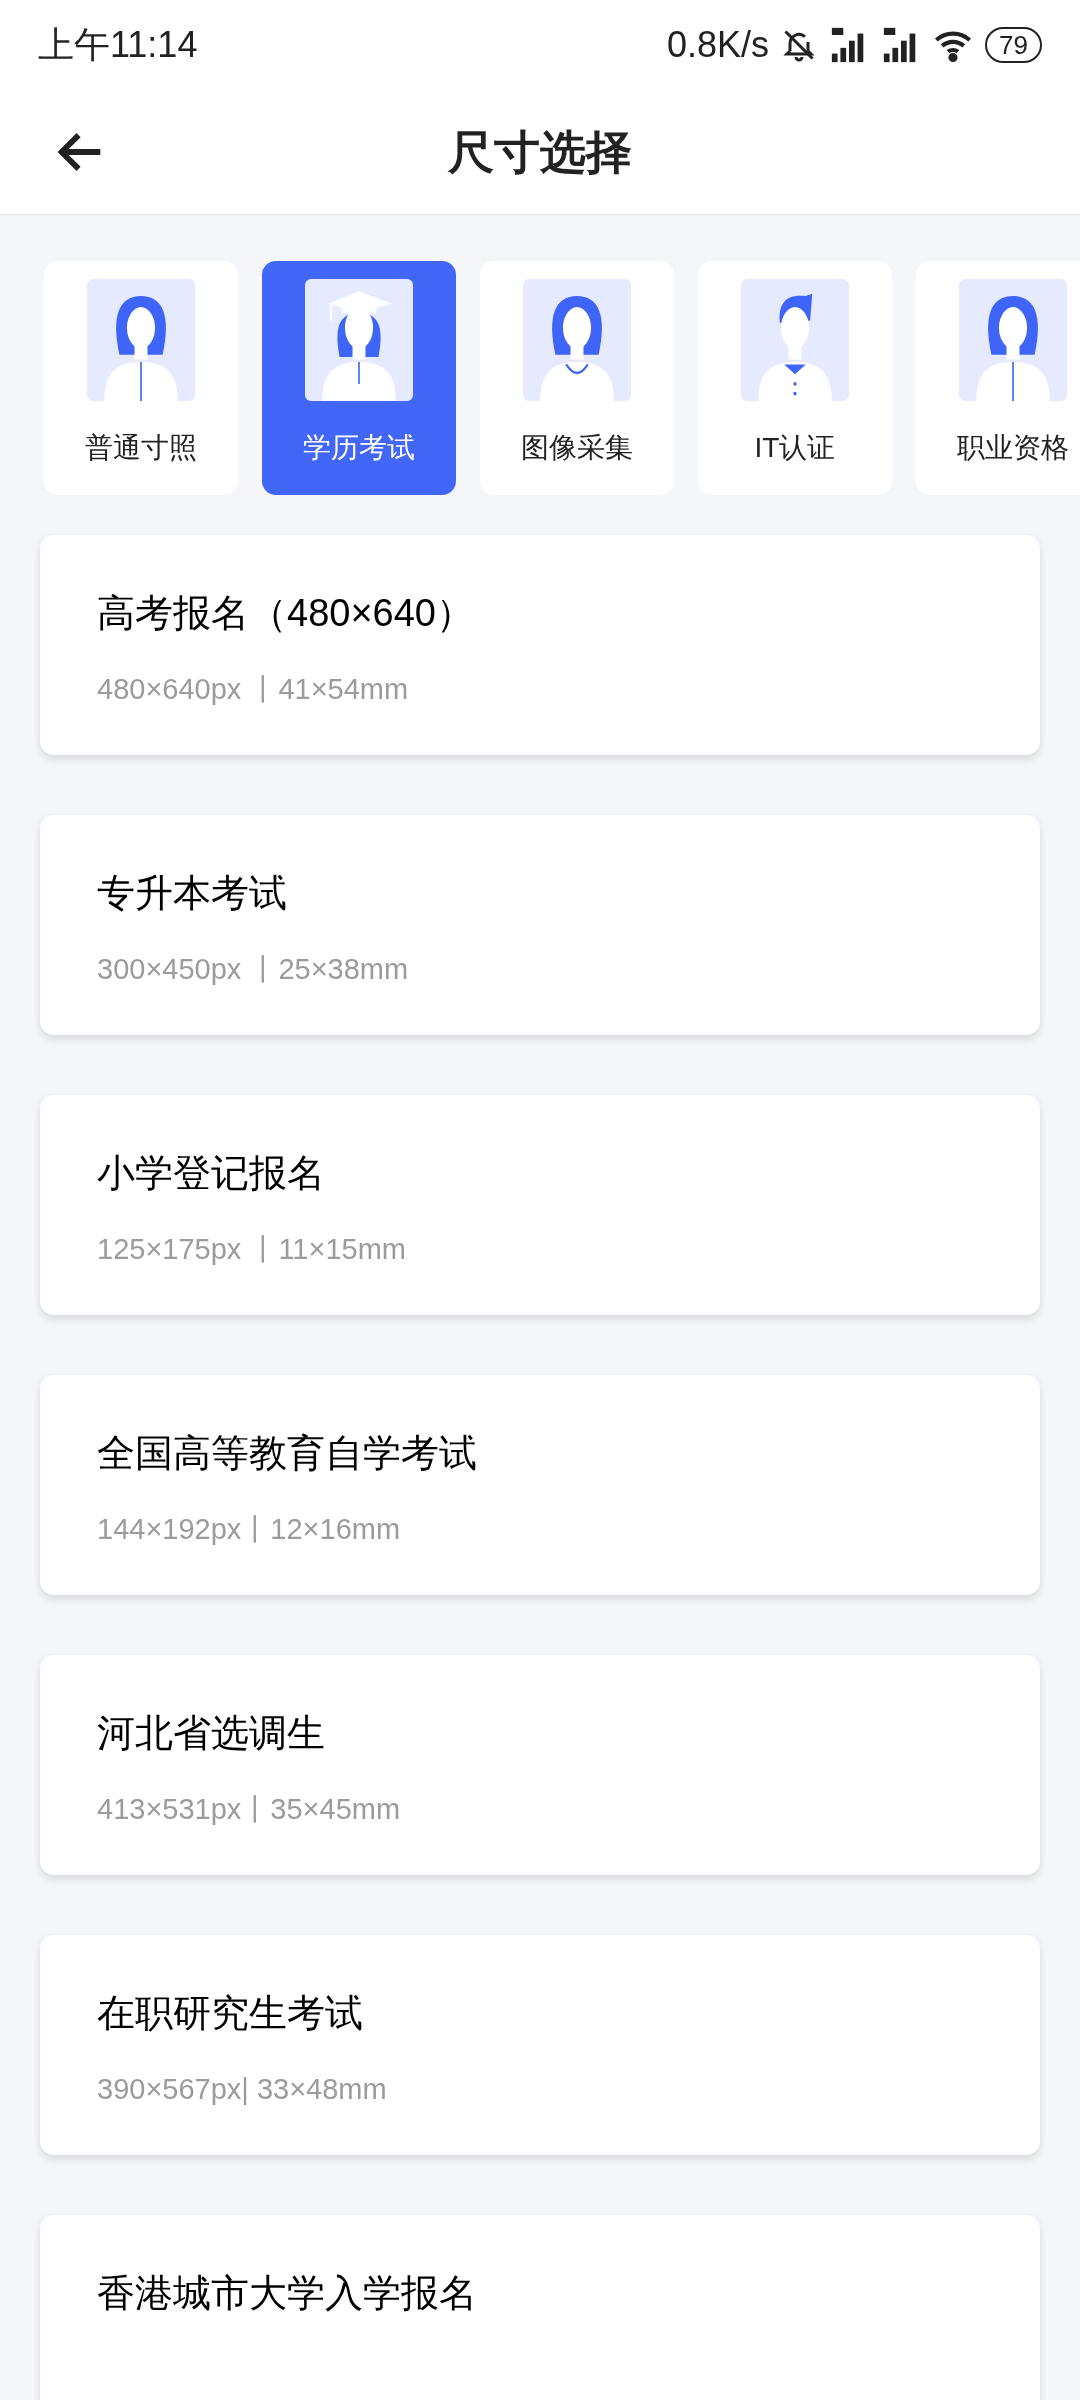  I want to click on category-tab: 学历考试, so click(359, 378).